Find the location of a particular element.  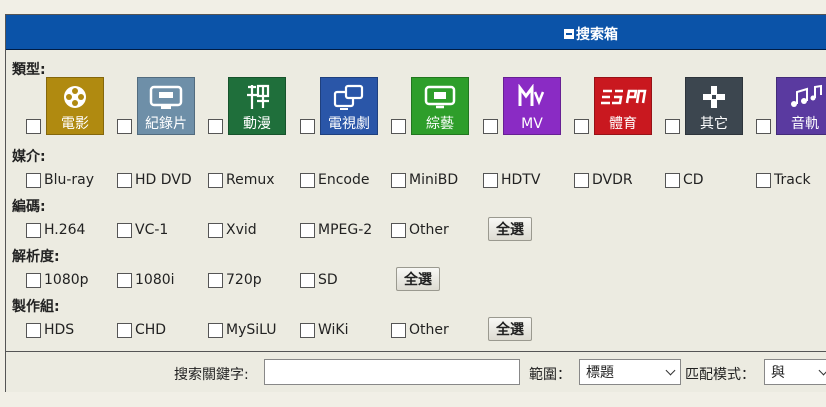

bbc-tv-icon is located at coordinates (166, 97).